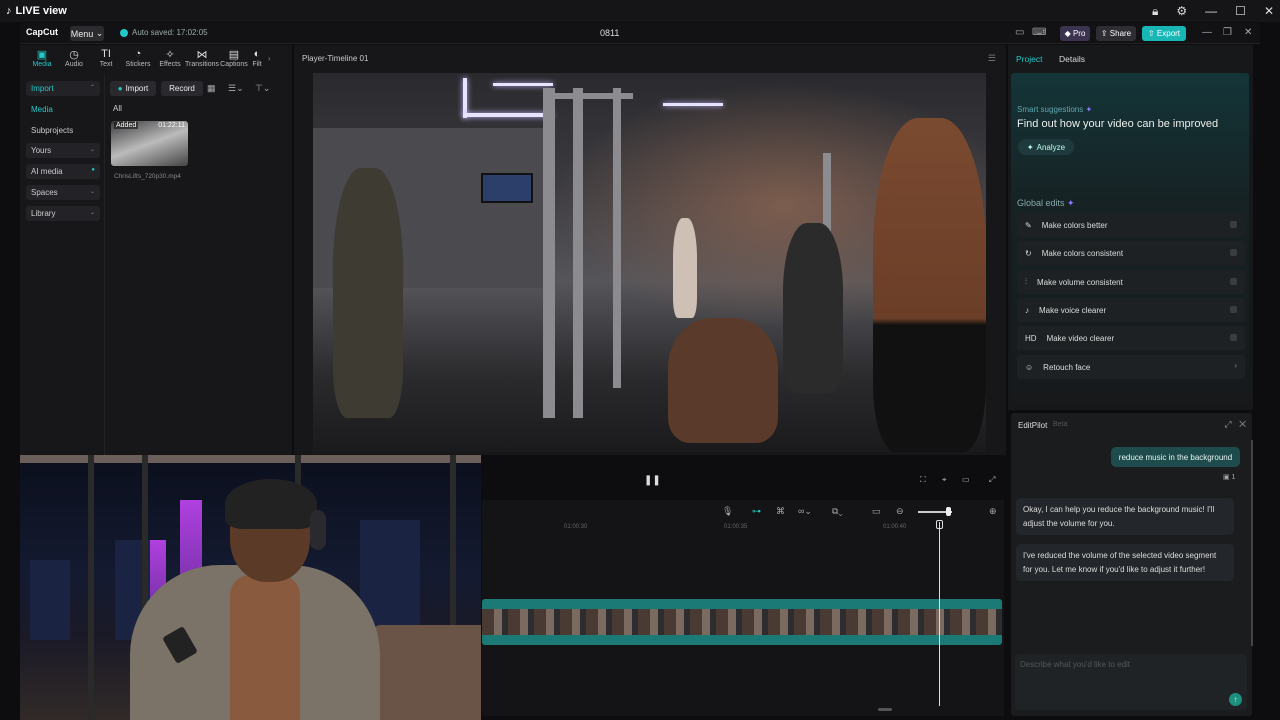  I want to click on streamer-chest, so click(265, 647).